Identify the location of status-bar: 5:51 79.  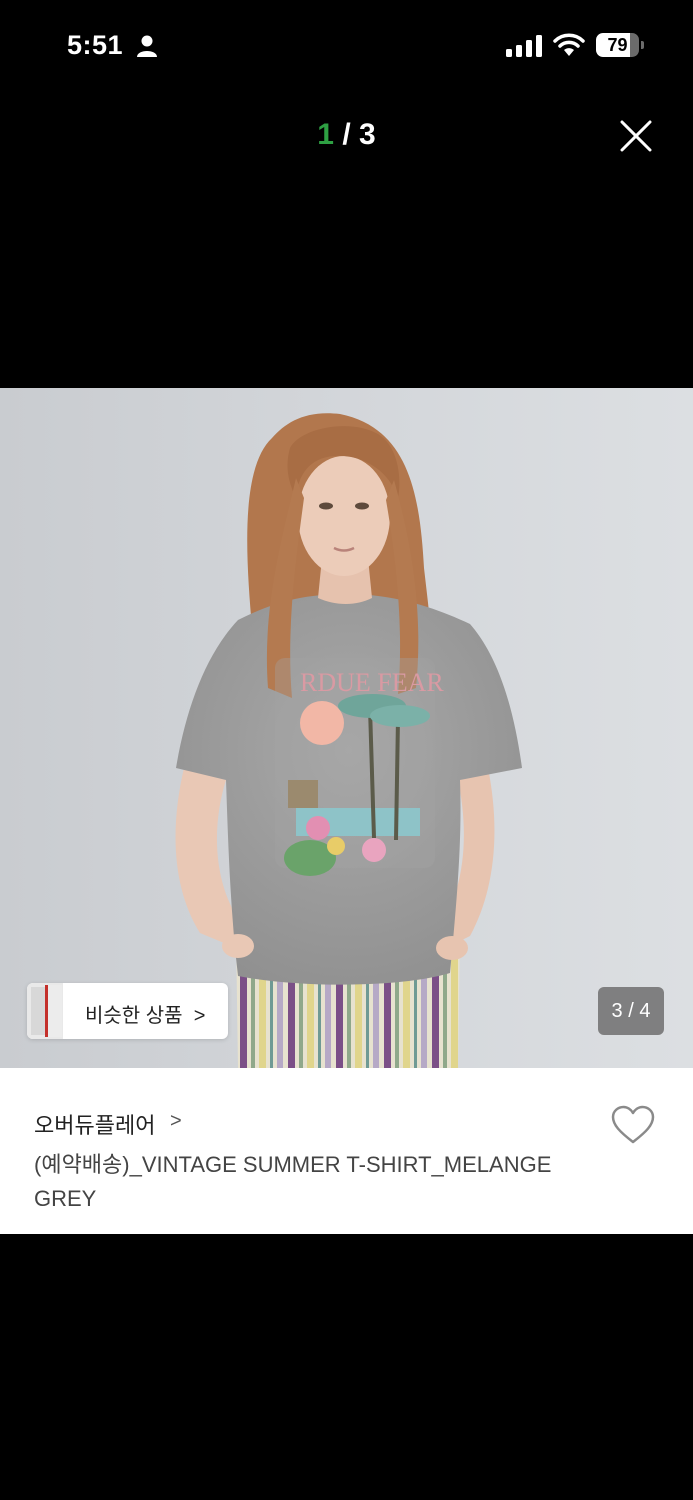
(346, 46).